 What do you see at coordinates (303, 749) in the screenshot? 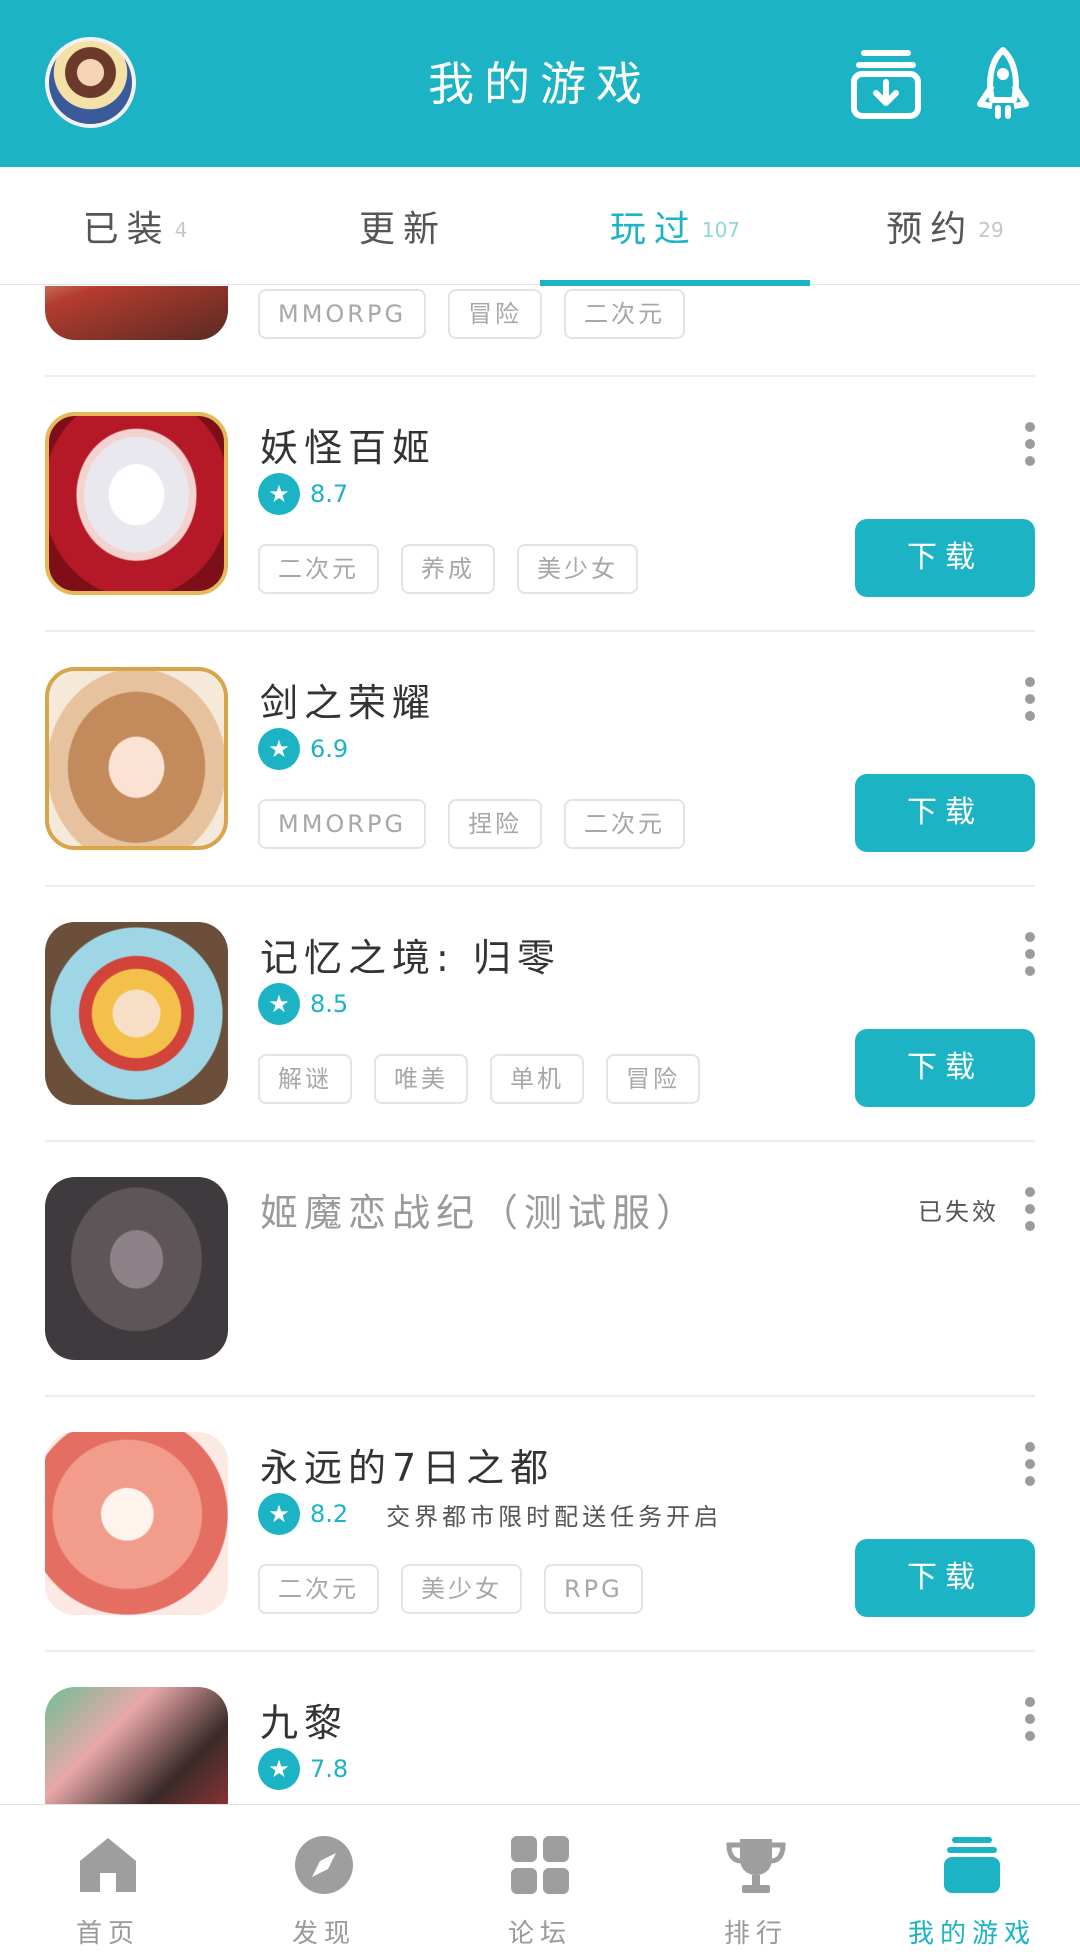
I see `rating: ★ 6.9` at bounding box center [303, 749].